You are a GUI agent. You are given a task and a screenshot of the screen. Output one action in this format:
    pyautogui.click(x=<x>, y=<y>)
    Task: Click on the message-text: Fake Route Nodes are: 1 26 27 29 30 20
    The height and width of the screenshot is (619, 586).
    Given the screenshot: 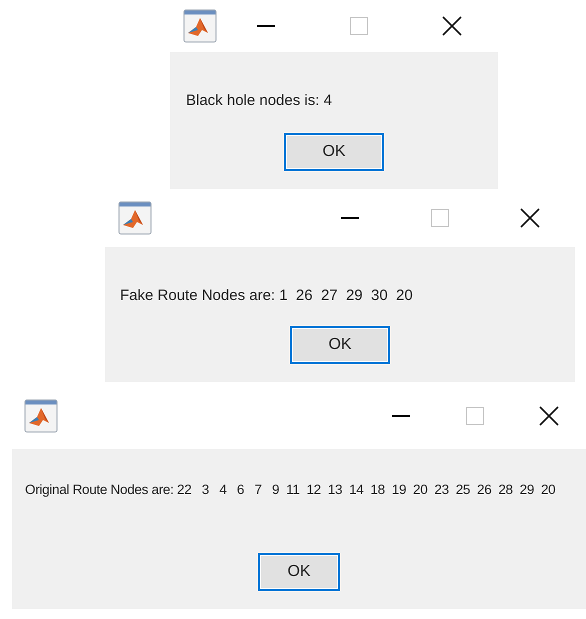 What is the action you would take?
    pyautogui.click(x=267, y=296)
    